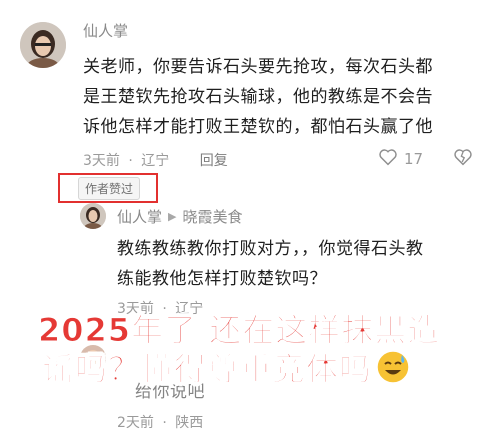 This screenshot has height=432, width=500. What do you see at coordinates (258, 97) in the screenshot?
I see `comment-line: 是王楚钦先抢攻石头输球，他的教练是不会告` at bounding box center [258, 97].